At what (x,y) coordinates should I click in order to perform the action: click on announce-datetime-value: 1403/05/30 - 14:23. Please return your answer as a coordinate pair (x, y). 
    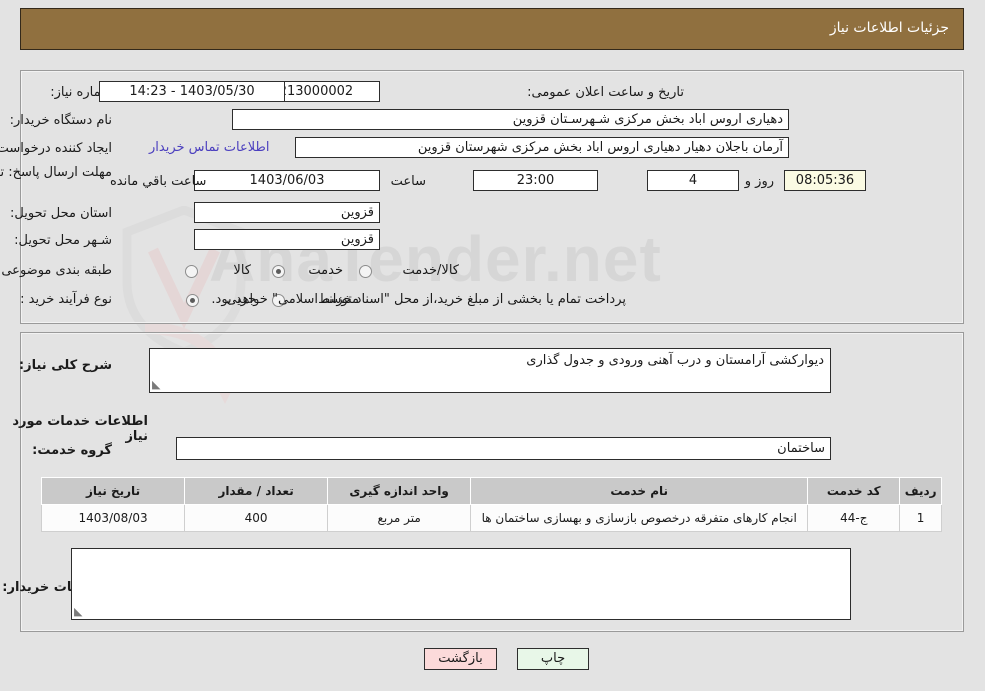
    Looking at the image, I should click on (193, 91).